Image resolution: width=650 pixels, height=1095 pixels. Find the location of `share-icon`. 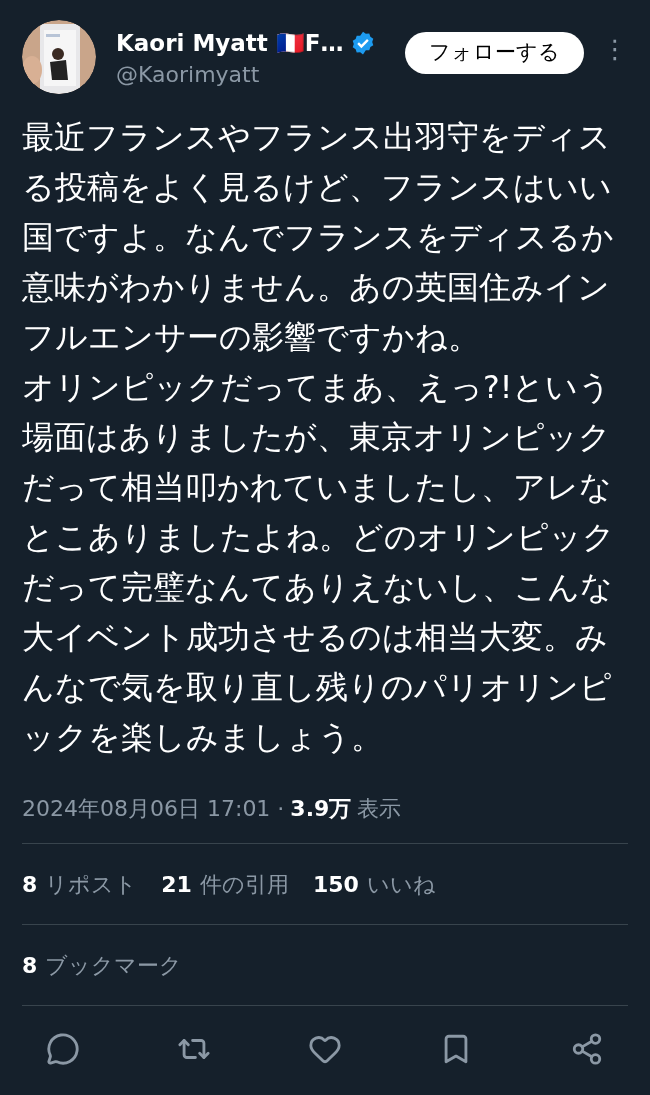

share-icon is located at coordinates (587, 1049).